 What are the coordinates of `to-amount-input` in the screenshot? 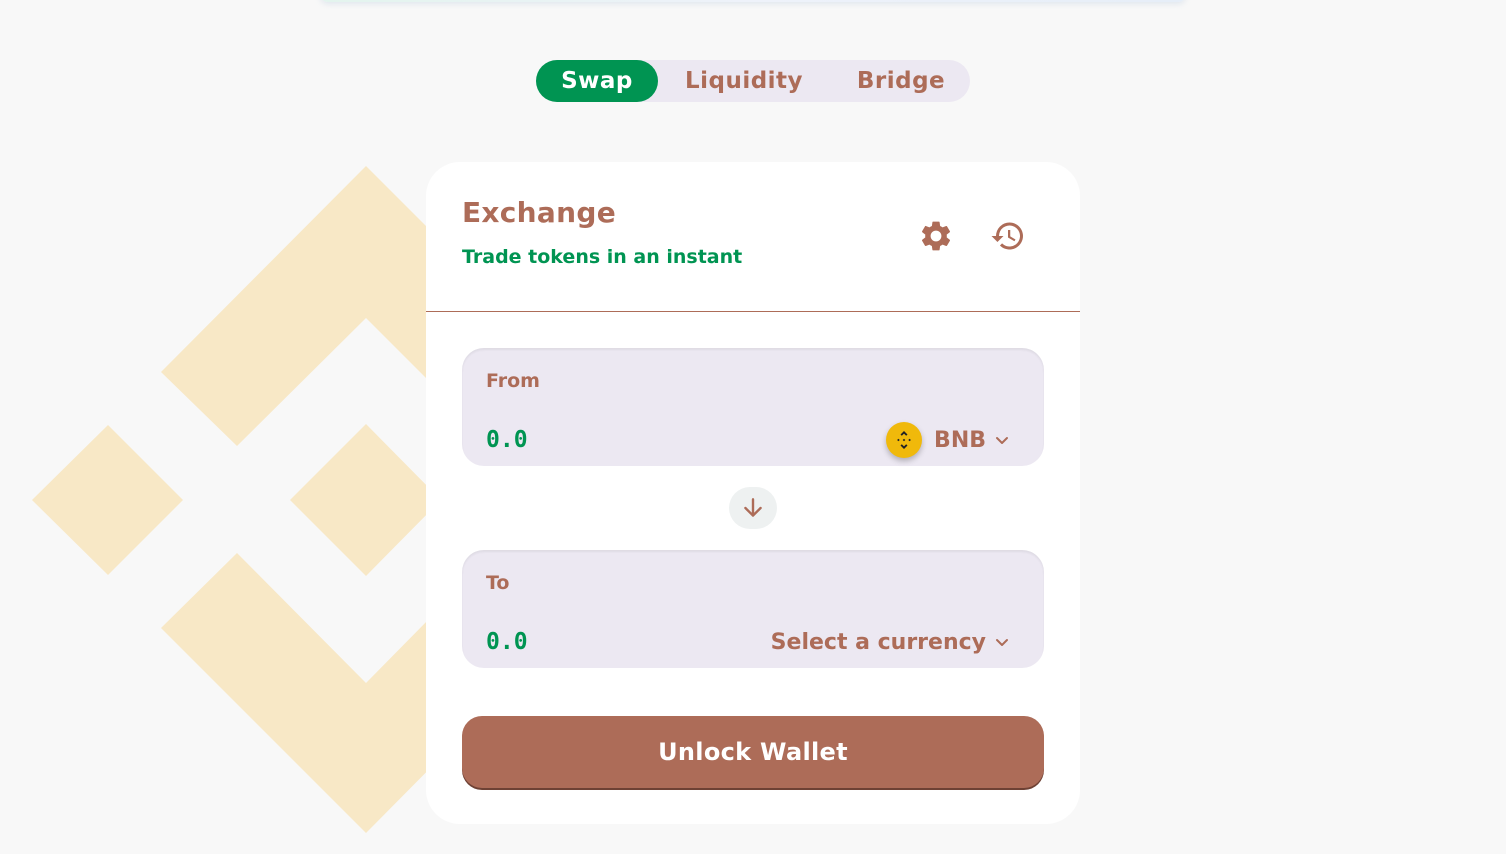 It's located at (646, 642).